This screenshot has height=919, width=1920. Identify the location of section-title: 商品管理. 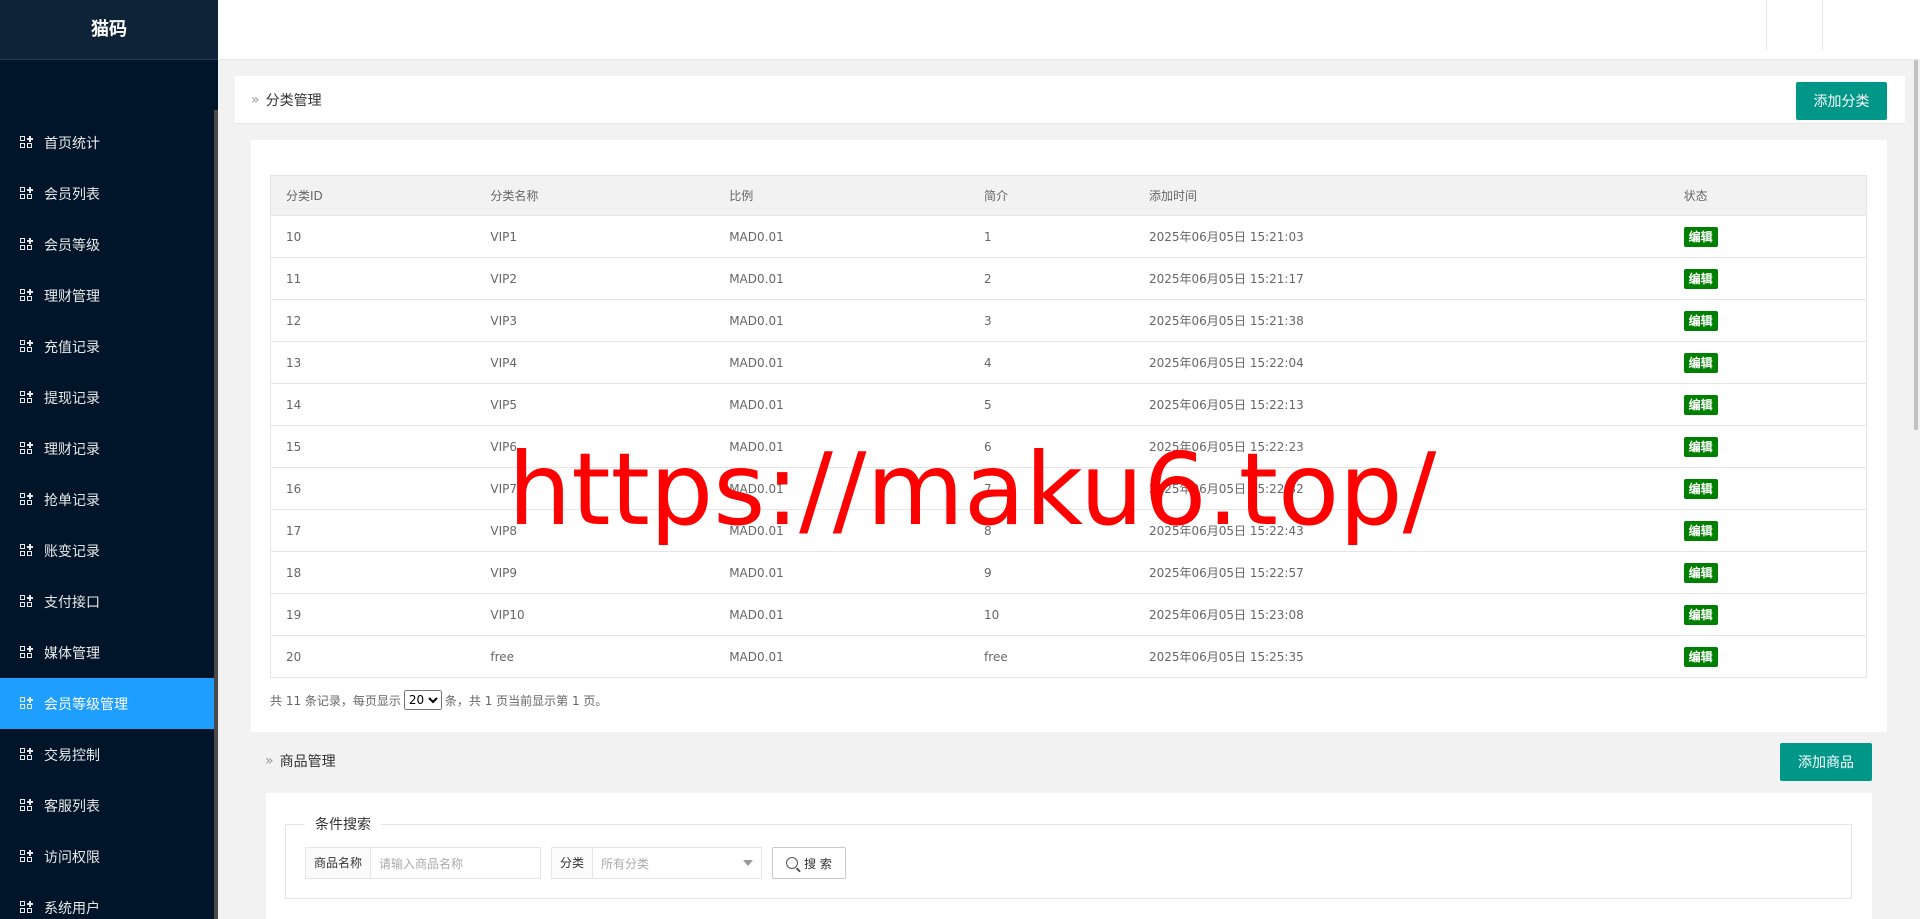
(307, 762).